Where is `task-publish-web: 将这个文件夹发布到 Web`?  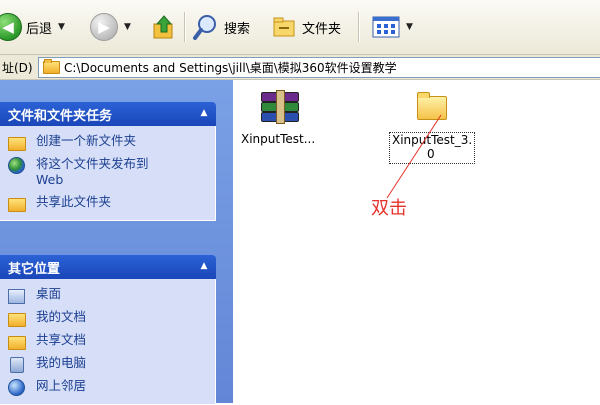
task-publish-web: 将这个文件夹发布到 Web is located at coordinates (107, 172).